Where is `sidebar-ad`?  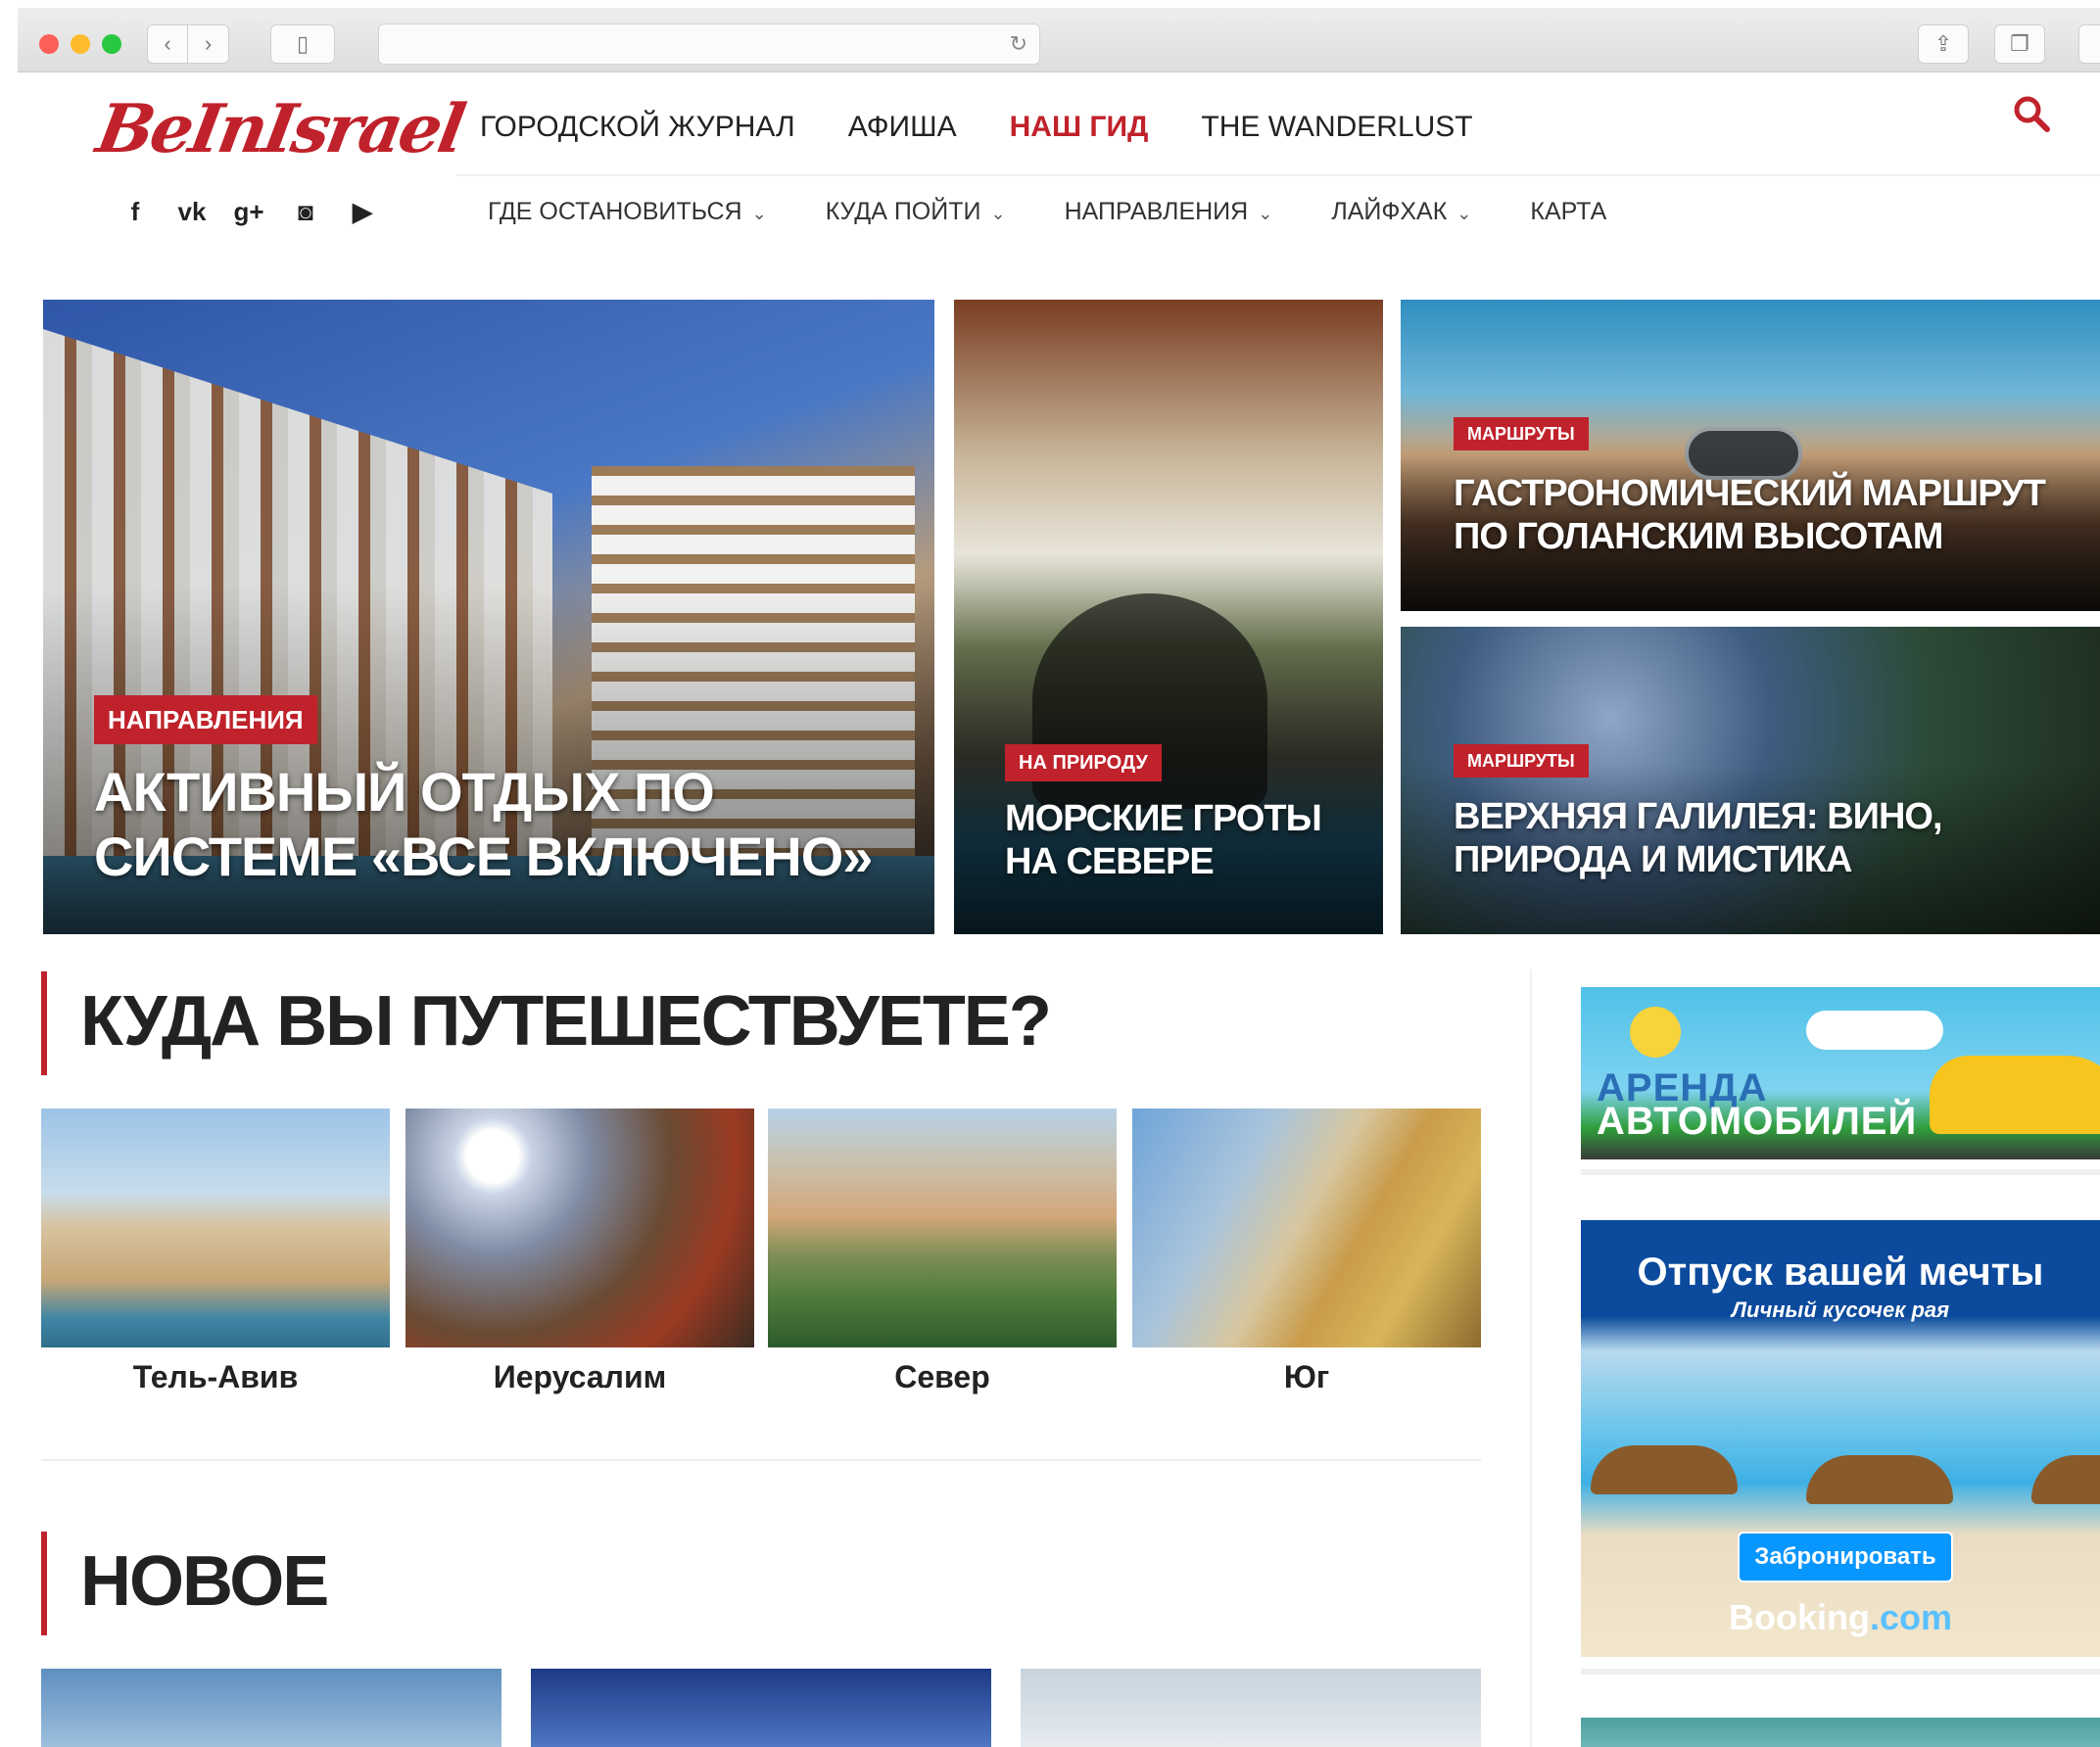
sidebar-ad is located at coordinates (1841, 1732).